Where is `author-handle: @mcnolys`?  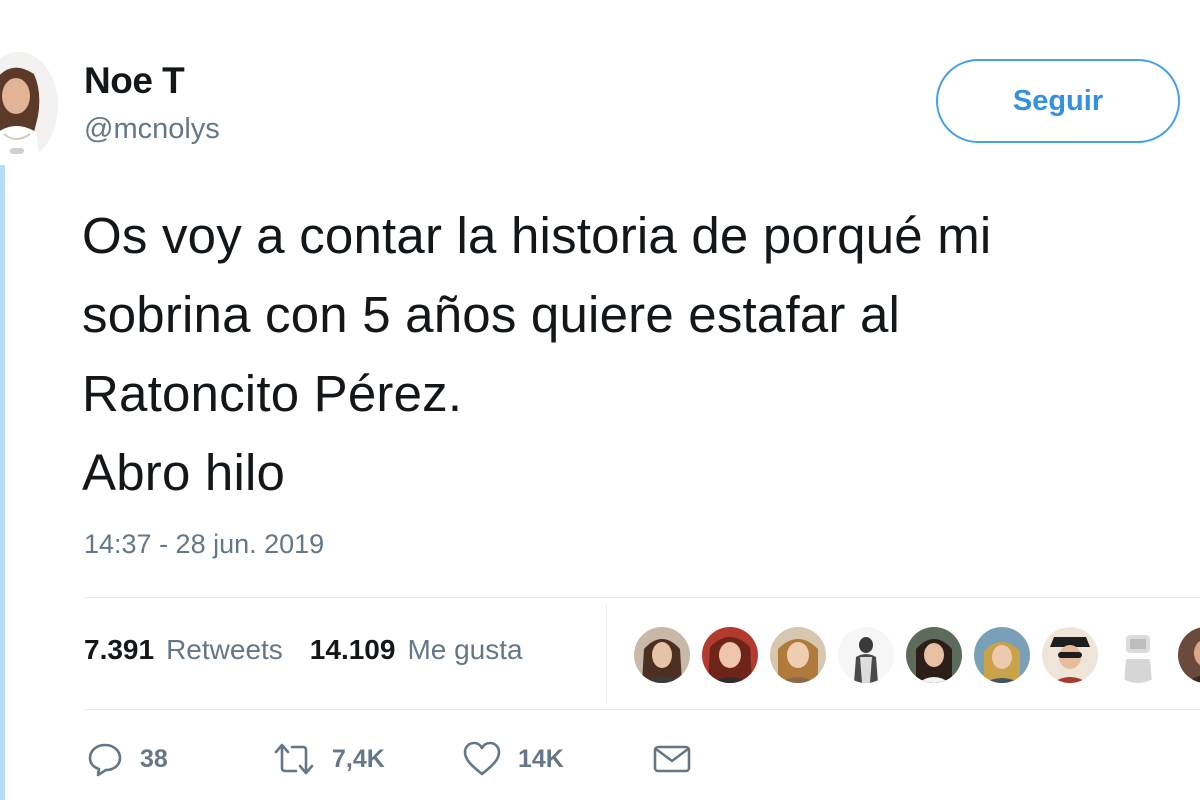
author-handle: @mcnolys is located at coordinates (152, 129).